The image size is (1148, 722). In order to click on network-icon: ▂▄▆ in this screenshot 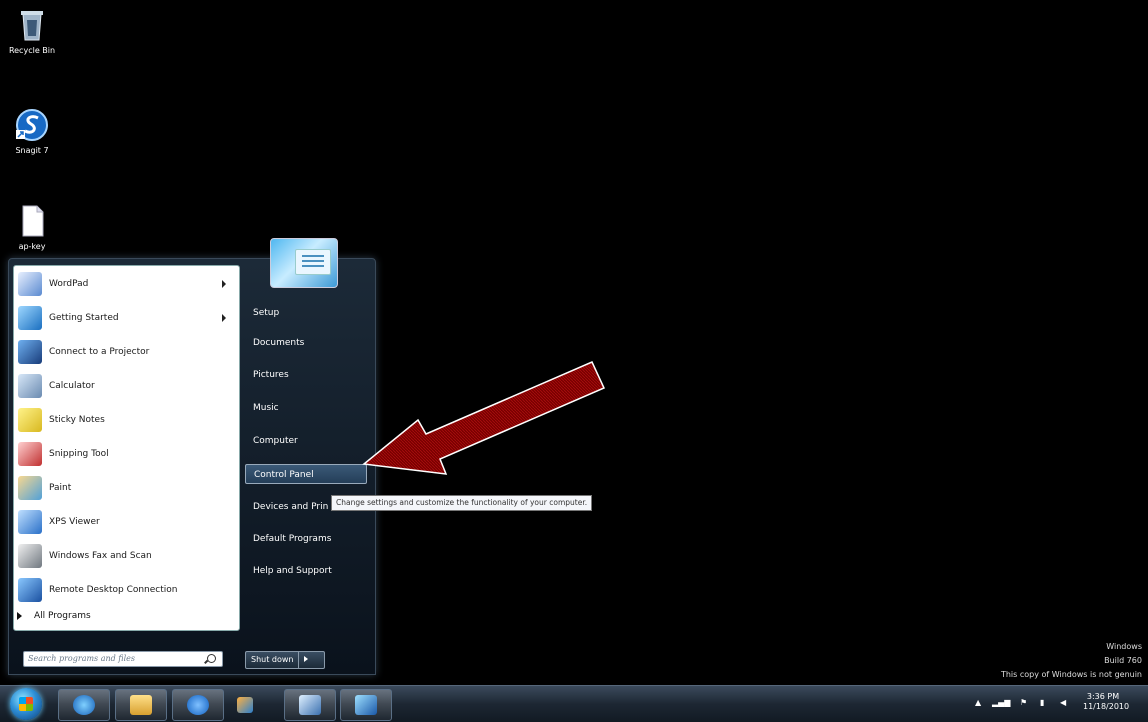, I will do `click(1001, 702)`.